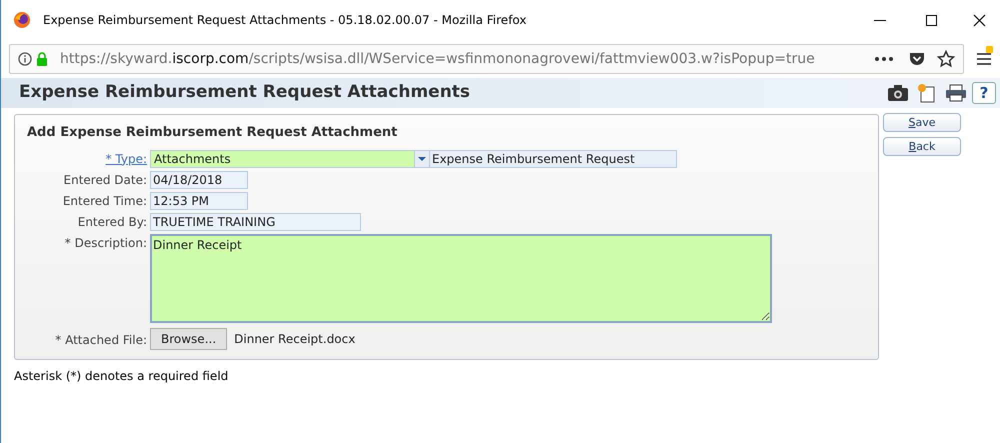 Image resolution: width=1000 pixels, height=443 pixels. Describe the element at coordinates (121, 376) in the screenshot. I see `required-note: Asterisk (*) denotes a required field` at that location.